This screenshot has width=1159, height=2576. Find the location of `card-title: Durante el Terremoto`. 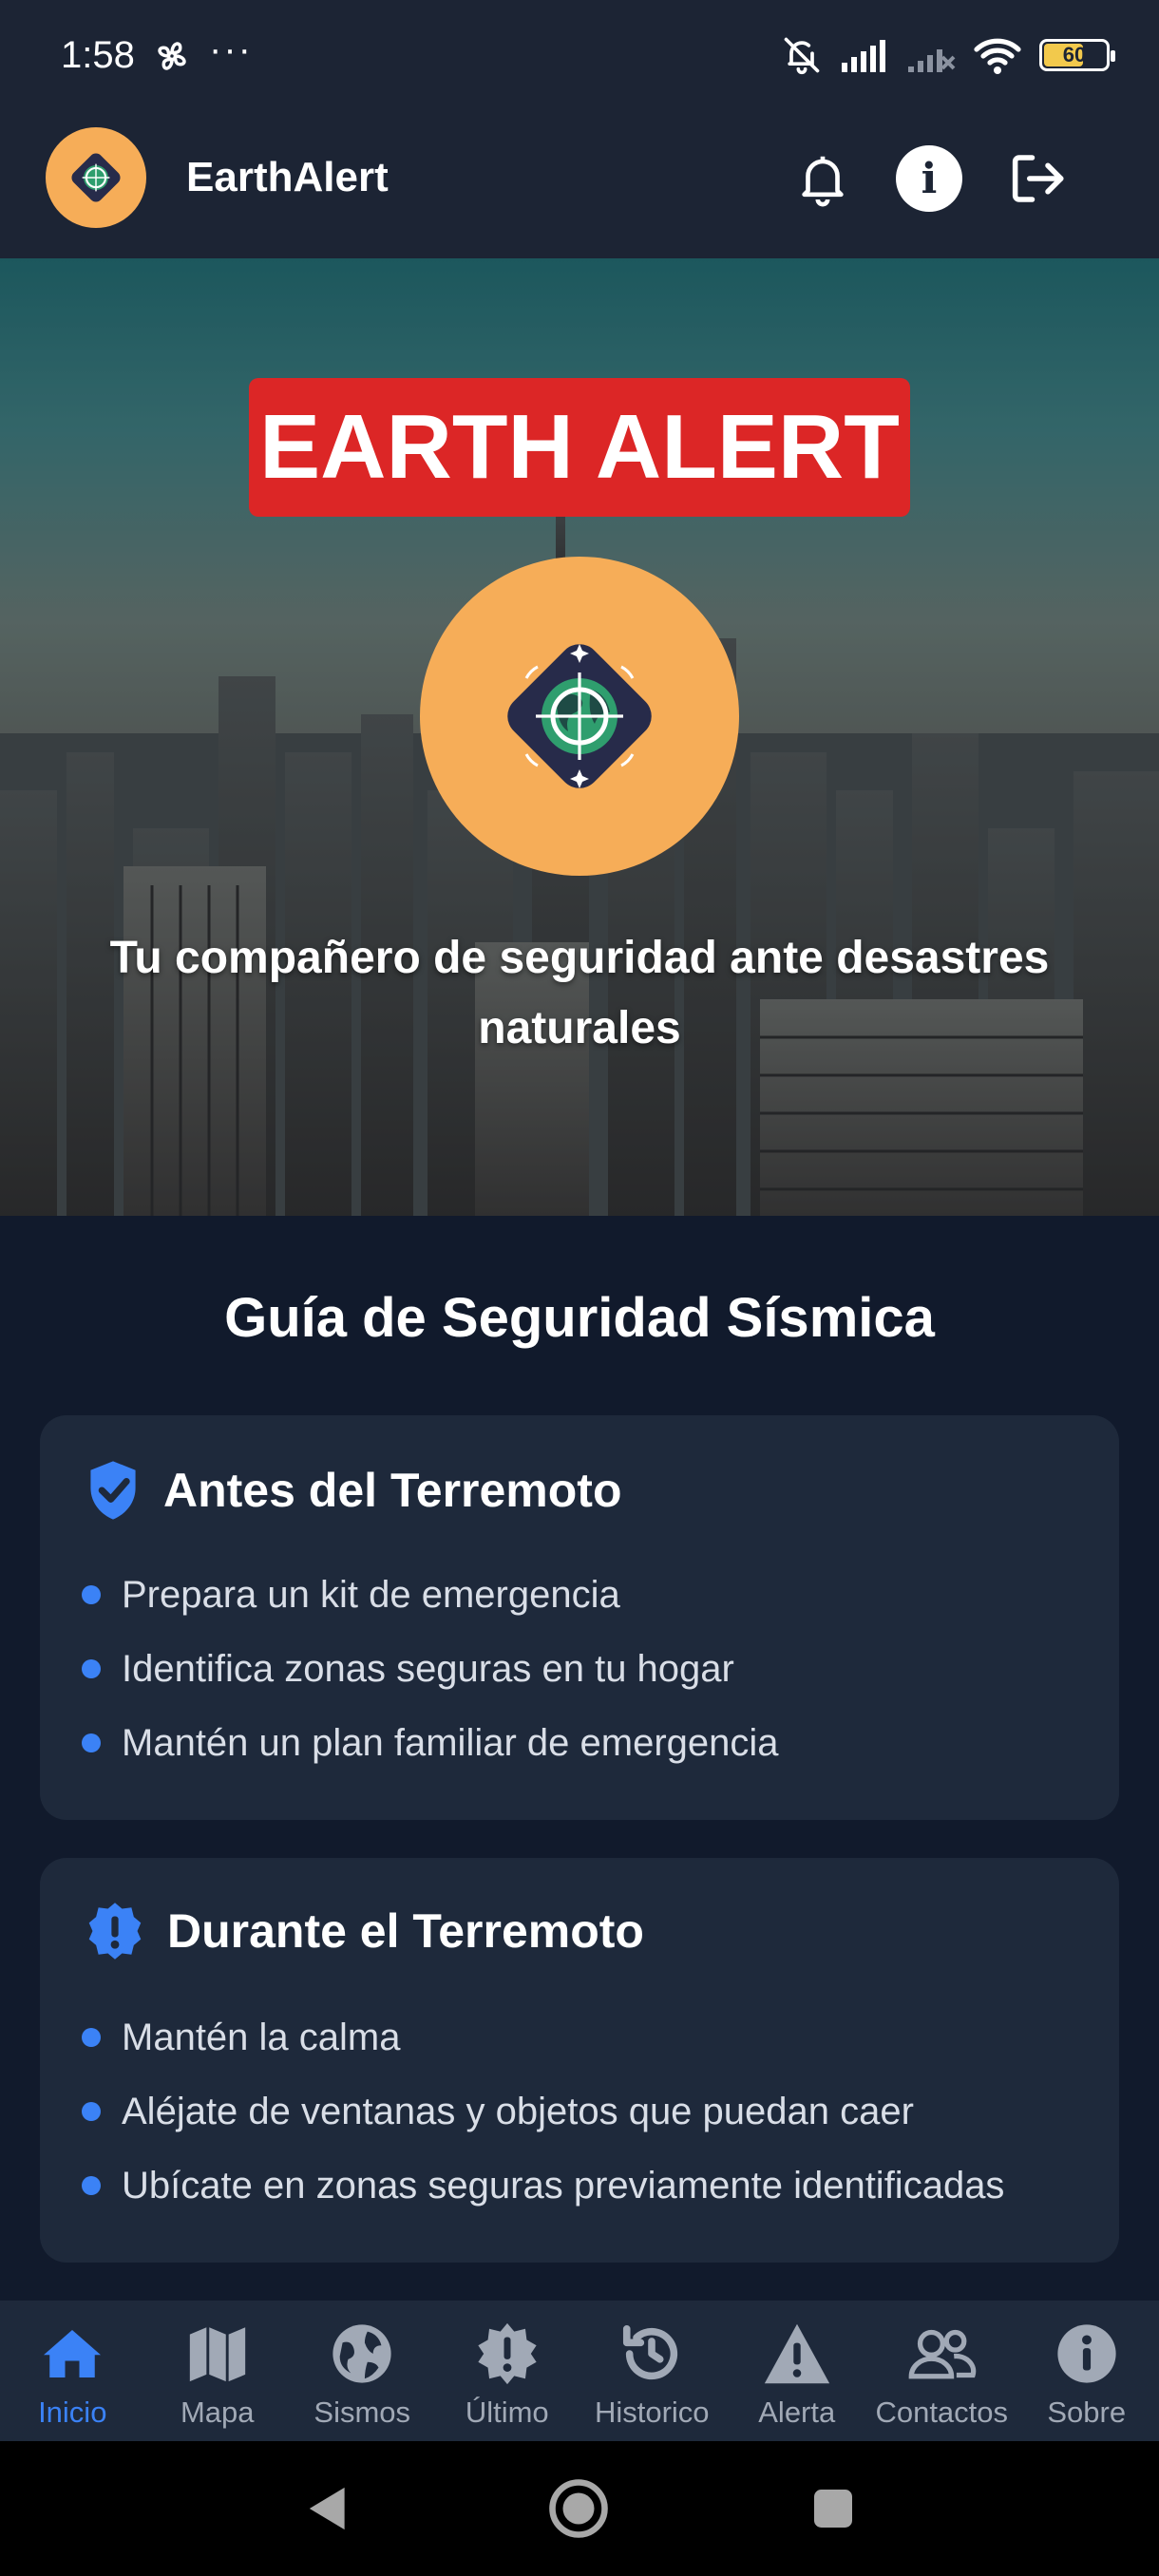

card-title: Durante el Terremoto is located at coordinates (405, 1931).